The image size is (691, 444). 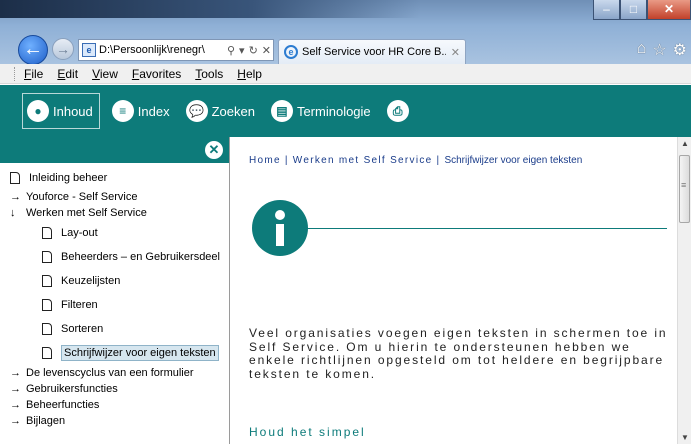 What do you see at coordinates (38, 111) in the screenshot?
I see `user-icon: ●` at bounding box center [38, 111].